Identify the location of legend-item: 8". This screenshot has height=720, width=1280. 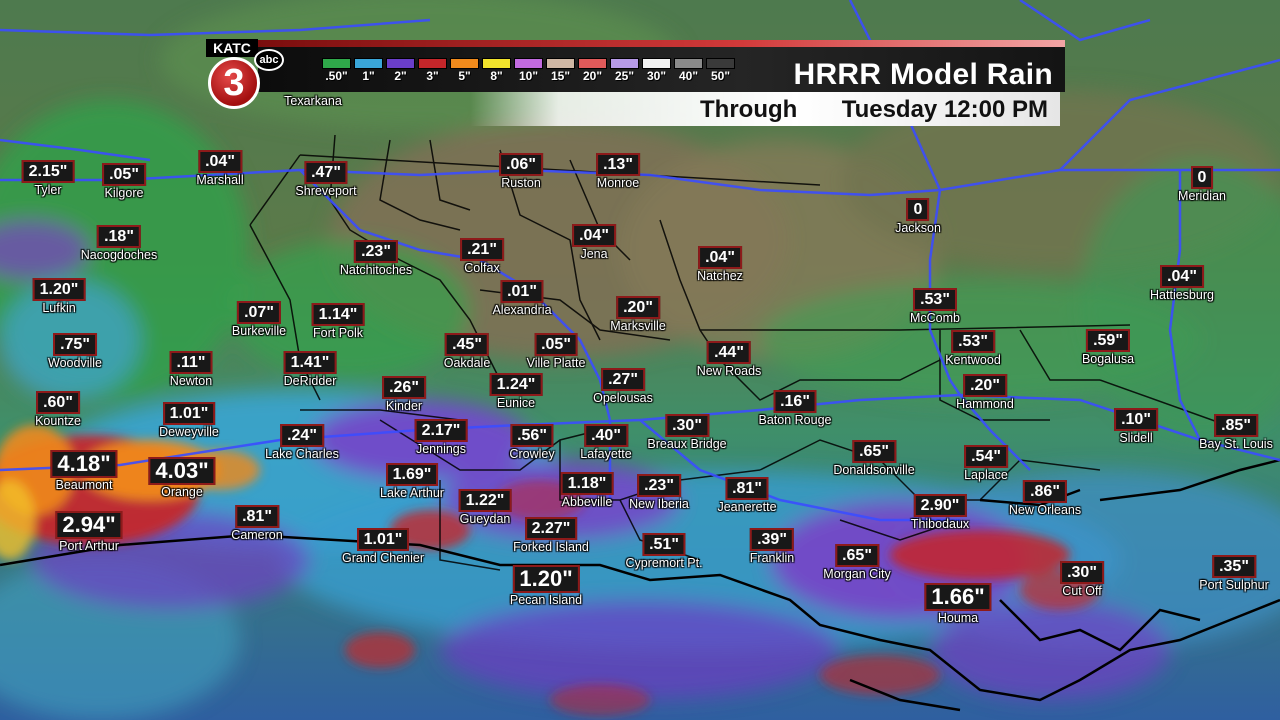
(496, 71).